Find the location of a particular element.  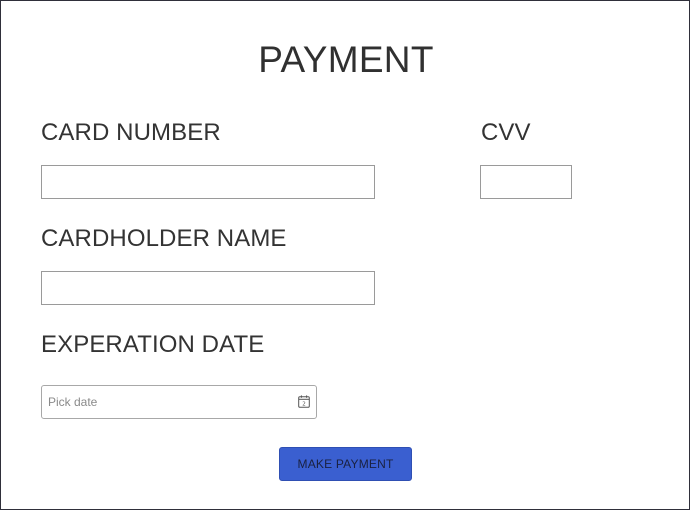

card-number-label: CARD NUMBER is located at coordinates (131, 132).